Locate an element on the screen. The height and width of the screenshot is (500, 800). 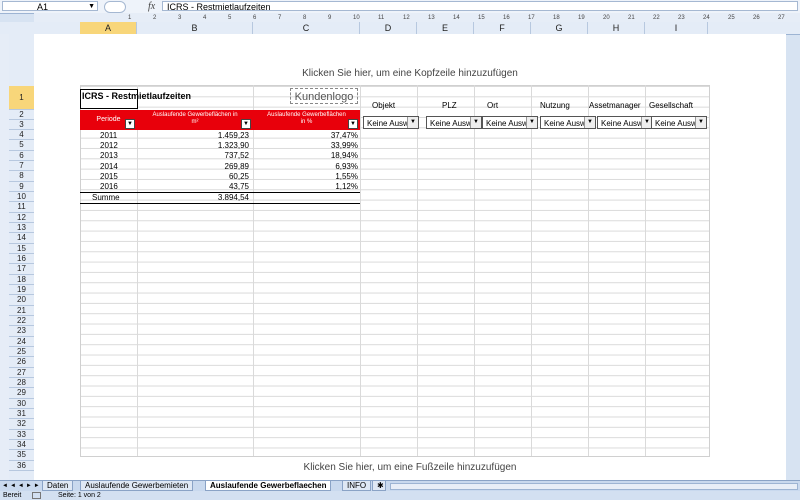
row-header-16: 16 is located at coordinates (21, 259).